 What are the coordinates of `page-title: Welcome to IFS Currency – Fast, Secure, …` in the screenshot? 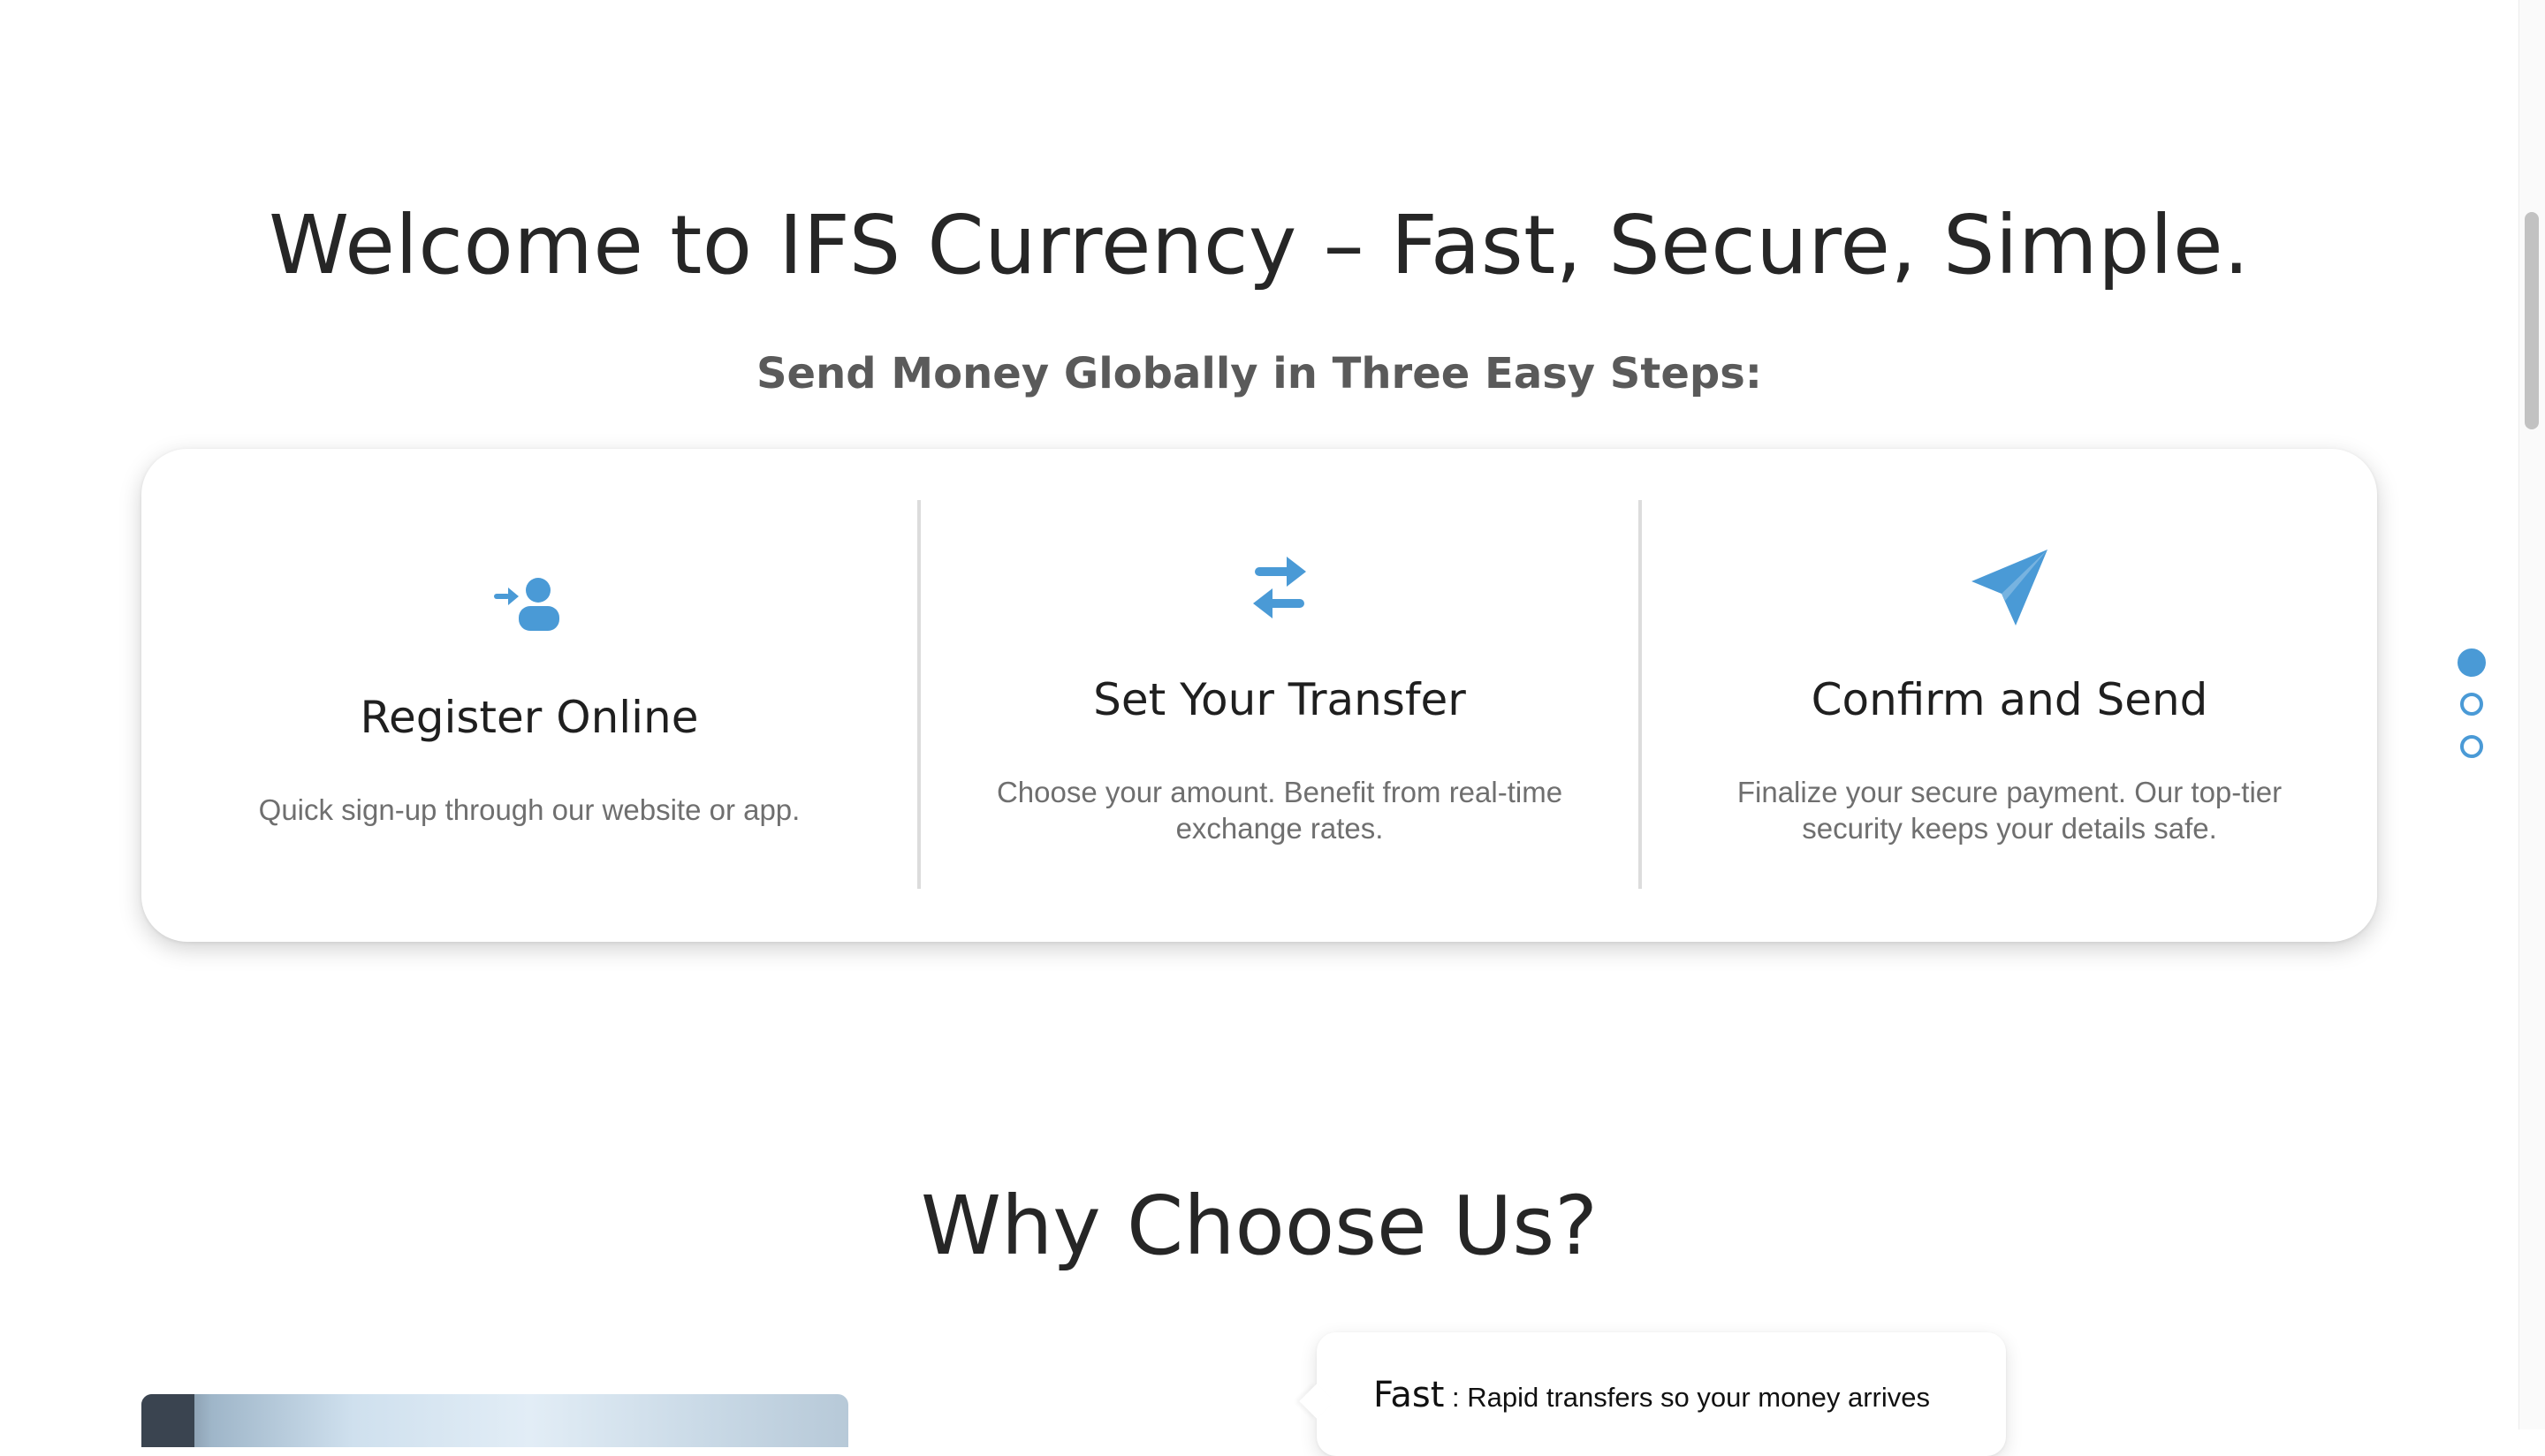 It's located at (1259, 245).